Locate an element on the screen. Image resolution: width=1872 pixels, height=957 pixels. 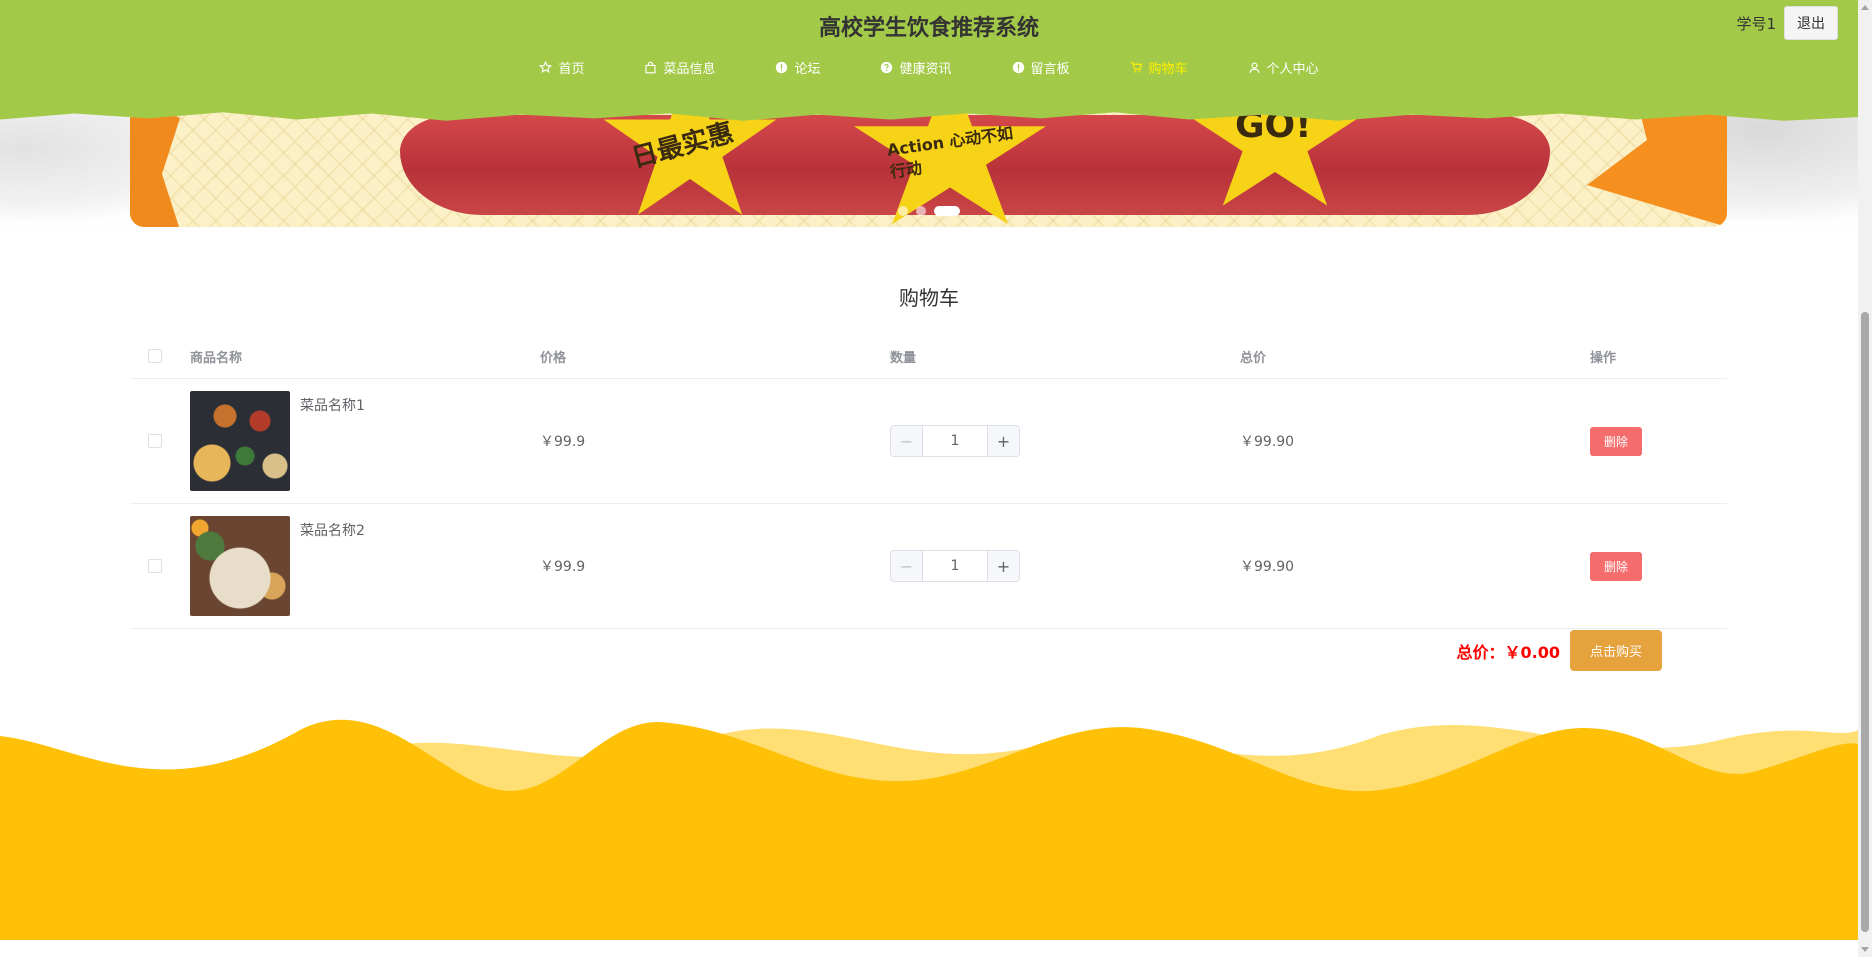
help-icon is located at coordinates (887, 67).